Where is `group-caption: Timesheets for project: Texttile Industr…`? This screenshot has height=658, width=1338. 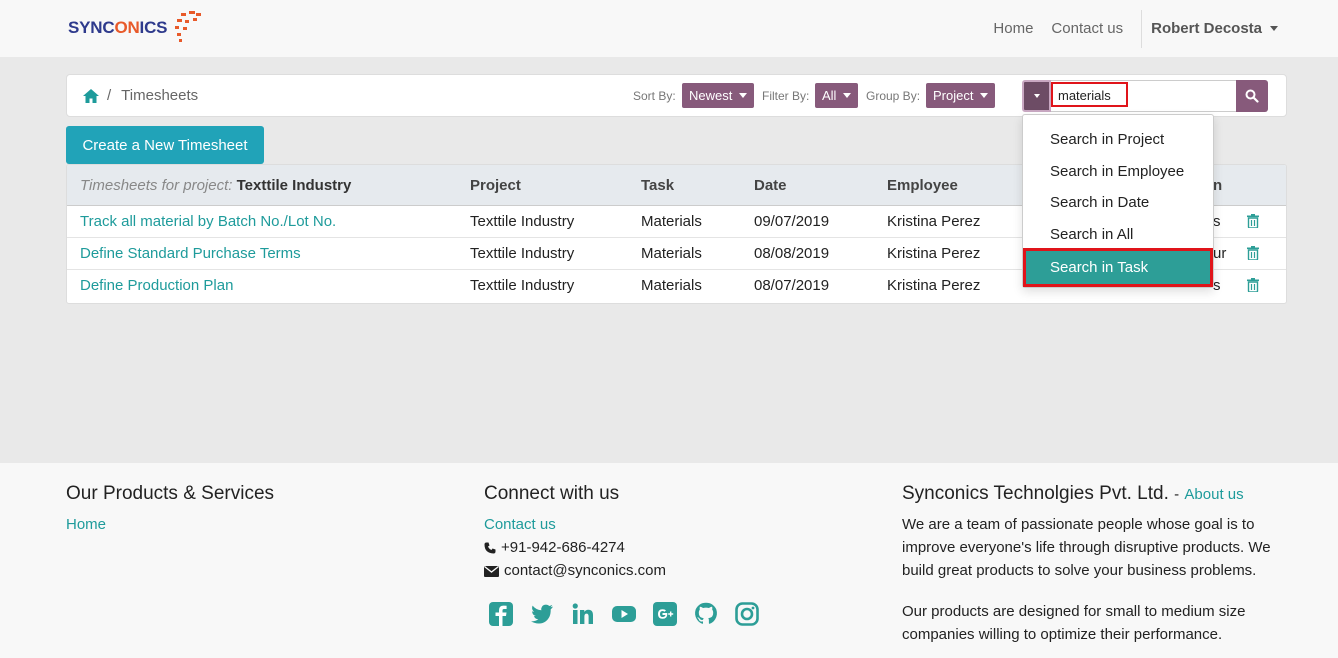 group-caption: Timesheets for project: Texttile Industr… is located at coordinates (216, 185).